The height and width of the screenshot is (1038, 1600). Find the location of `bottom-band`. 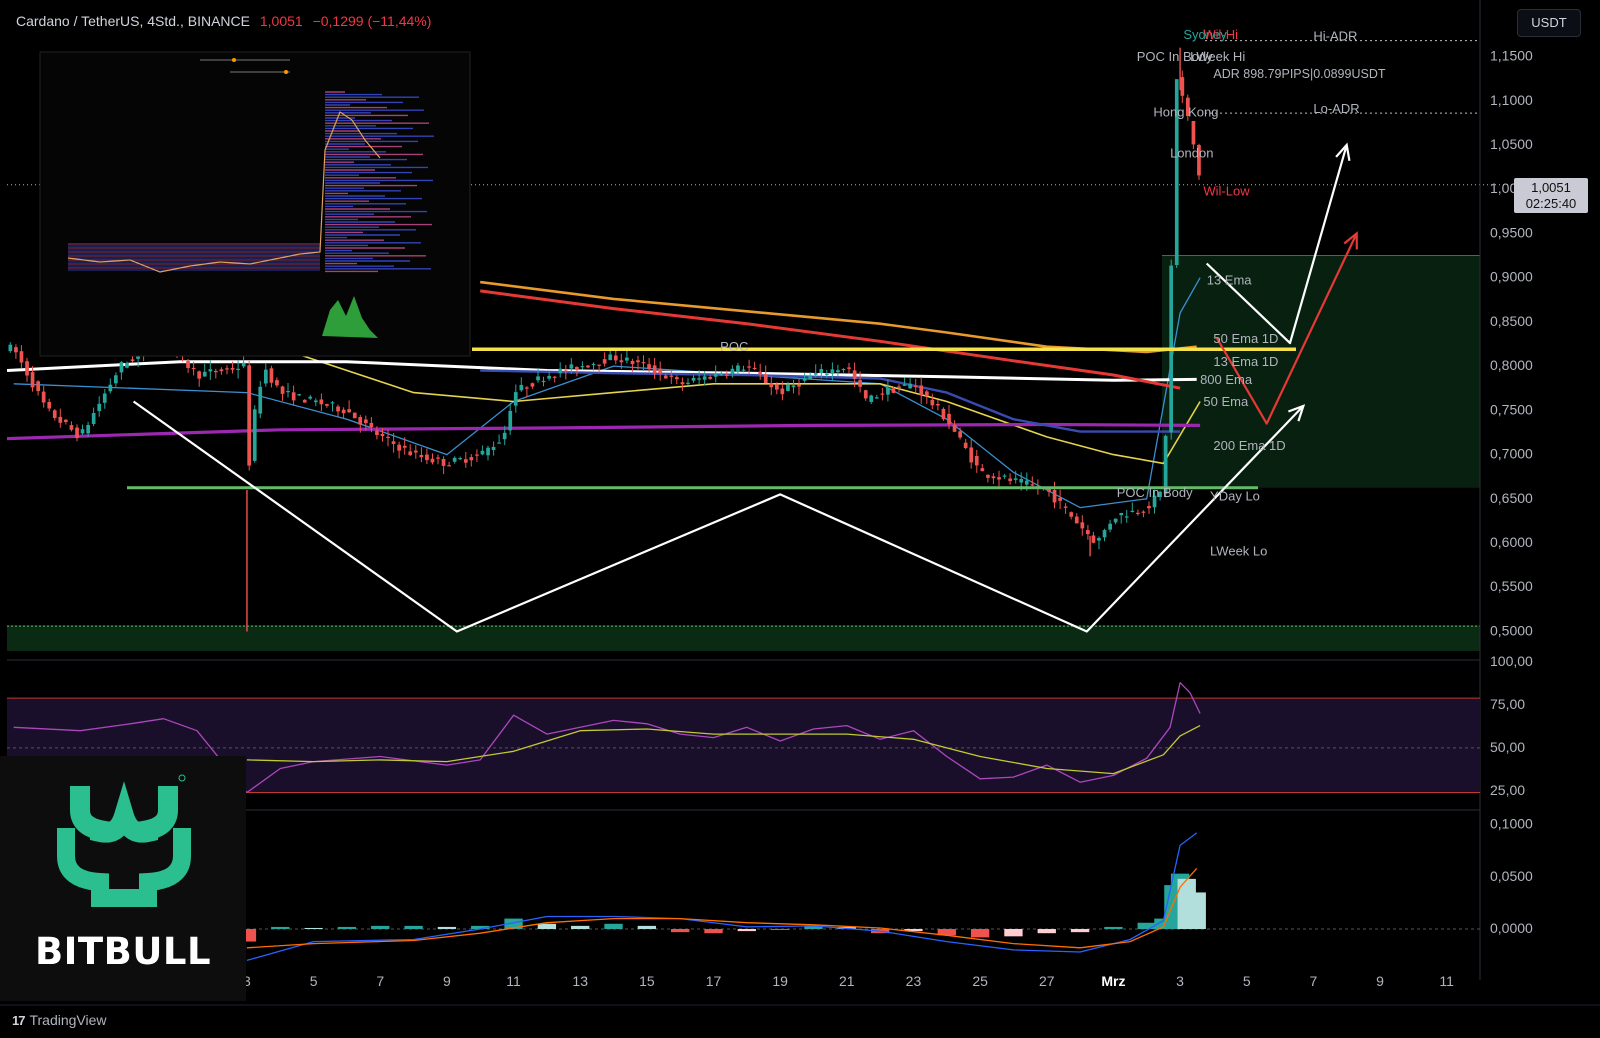

bottom-band is located at coordinates (743, 638).